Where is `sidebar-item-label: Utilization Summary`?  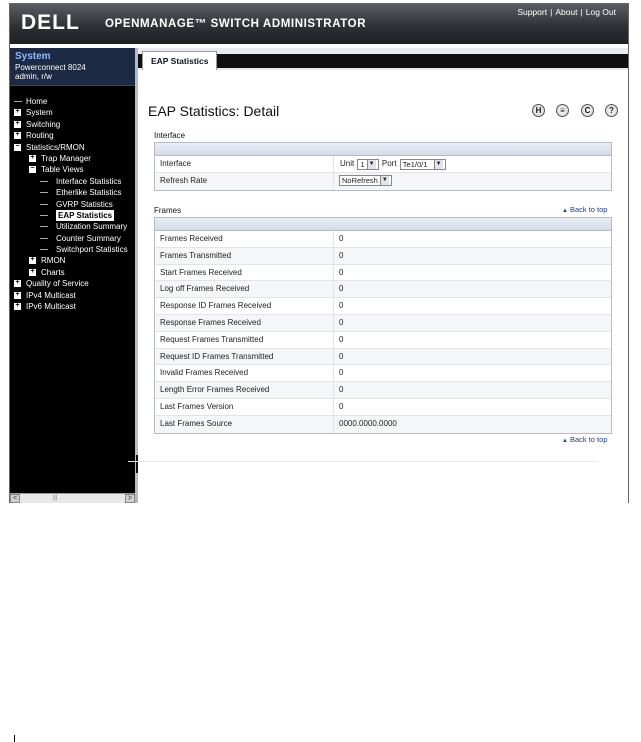 sidebar-item-label: Utilization Summary is located at coordinates (92, 227).